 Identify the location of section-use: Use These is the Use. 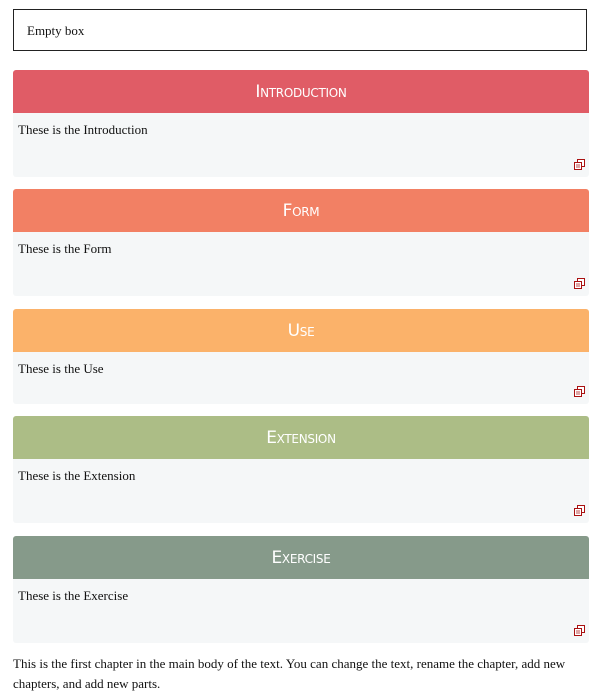
(301, 356).